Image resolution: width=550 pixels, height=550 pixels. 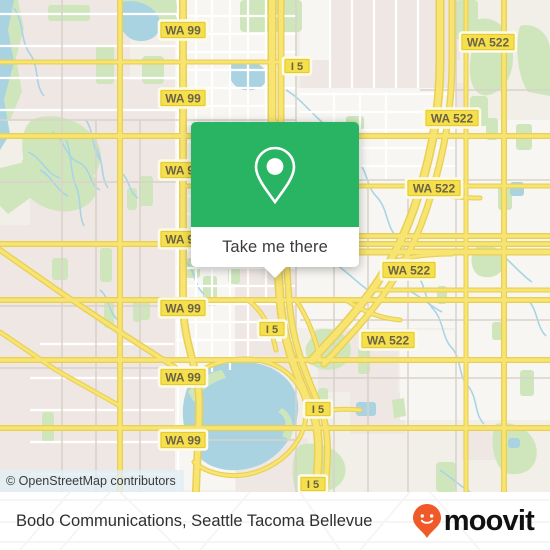 I want to click on map-attribution: © OpenStreetMap contributors, so click(x=92, y=481).